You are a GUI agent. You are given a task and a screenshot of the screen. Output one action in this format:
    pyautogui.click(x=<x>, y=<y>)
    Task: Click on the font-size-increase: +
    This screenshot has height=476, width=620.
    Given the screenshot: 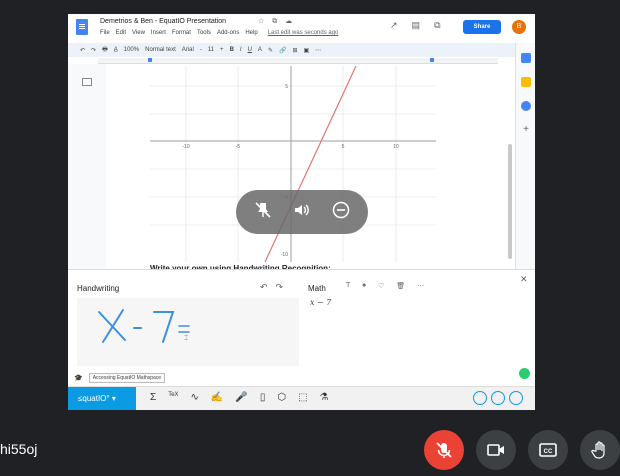 What is the action you would take?
    pyautogui.click(x=222, y=50)
    